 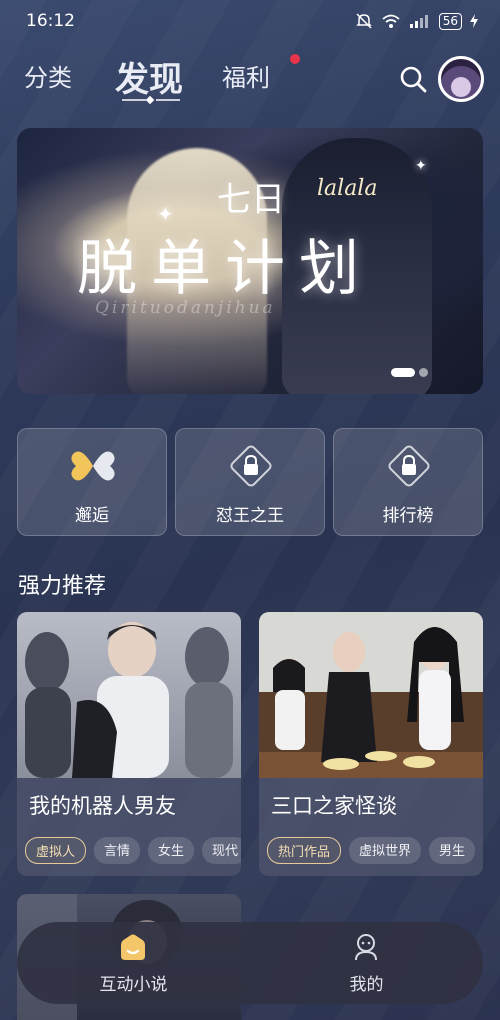 I want to click on banner-pager, so click(x=409, y=372).